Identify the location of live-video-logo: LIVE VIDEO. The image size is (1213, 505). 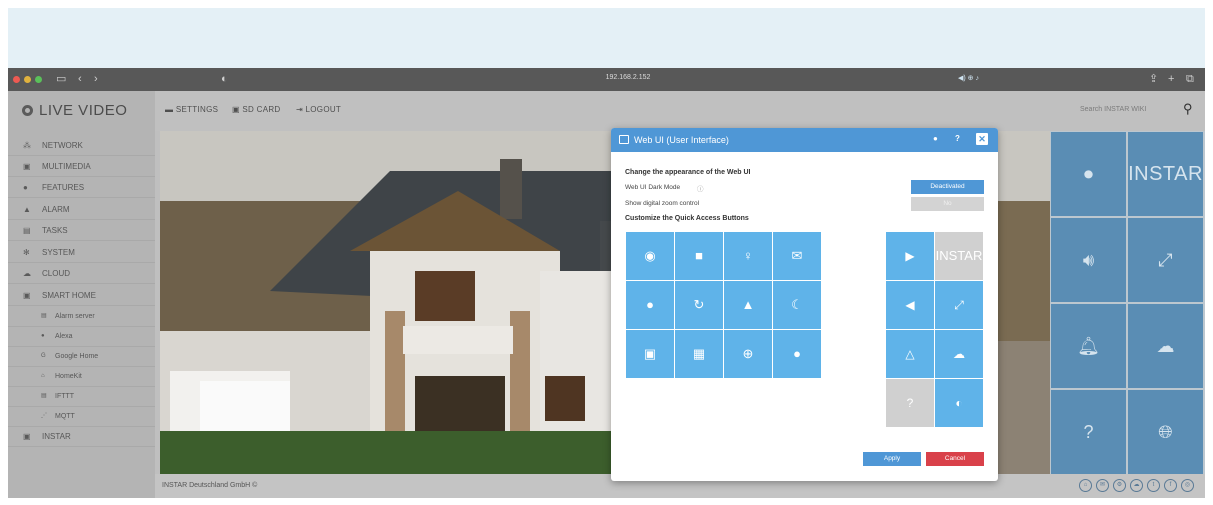
(81, 111).